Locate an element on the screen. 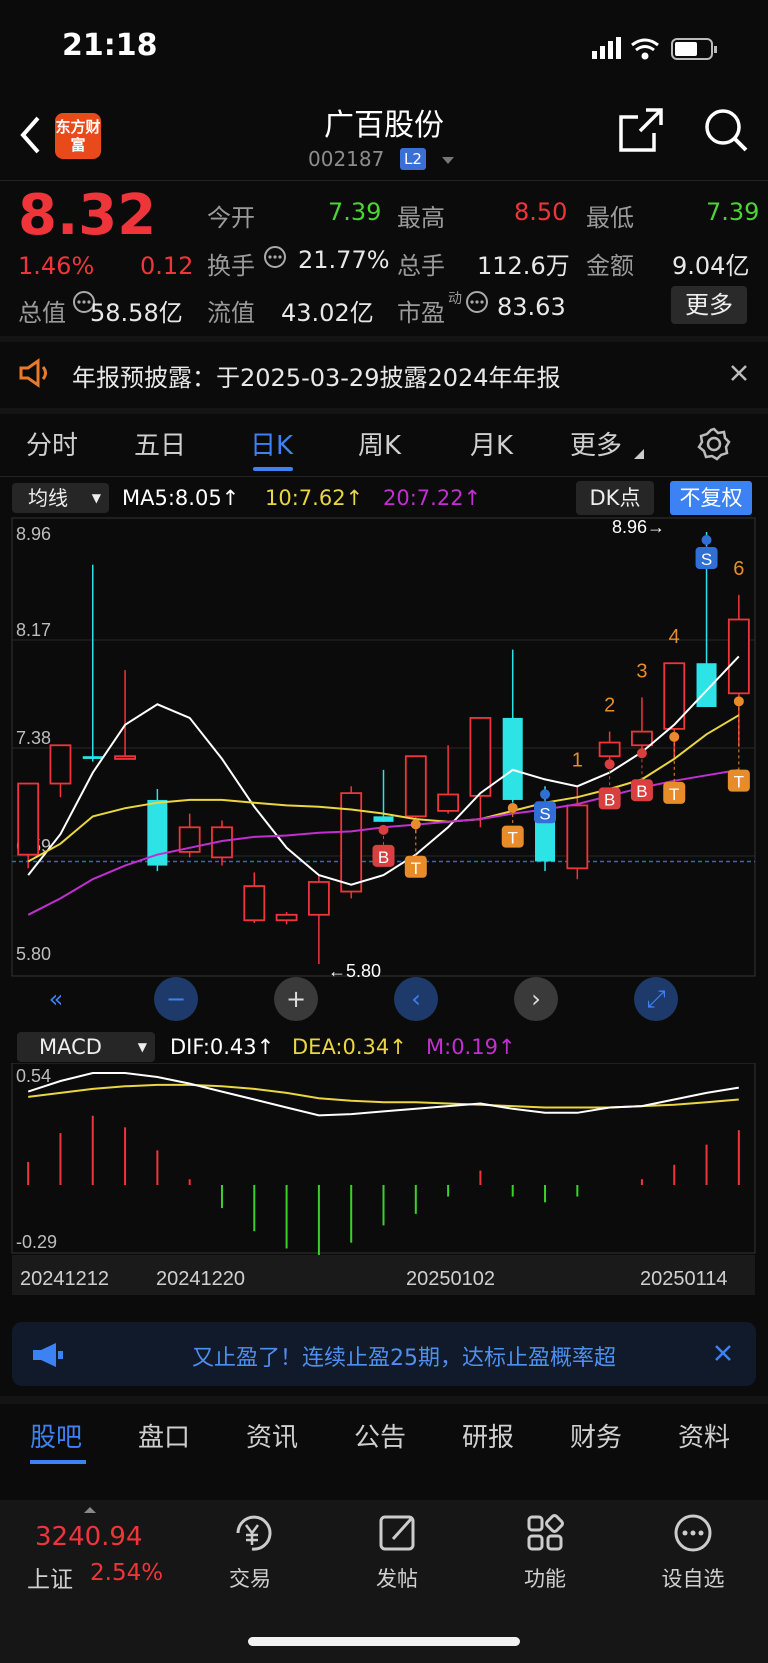 This screenshot has height=1663, width=768. signal-number: 2 is located at coordinates (609, 706).